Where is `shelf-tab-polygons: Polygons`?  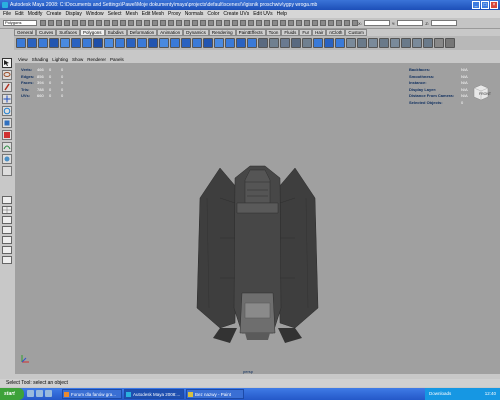 shelf-tab-polygons: Polygons is located at coordinates (92, 32).